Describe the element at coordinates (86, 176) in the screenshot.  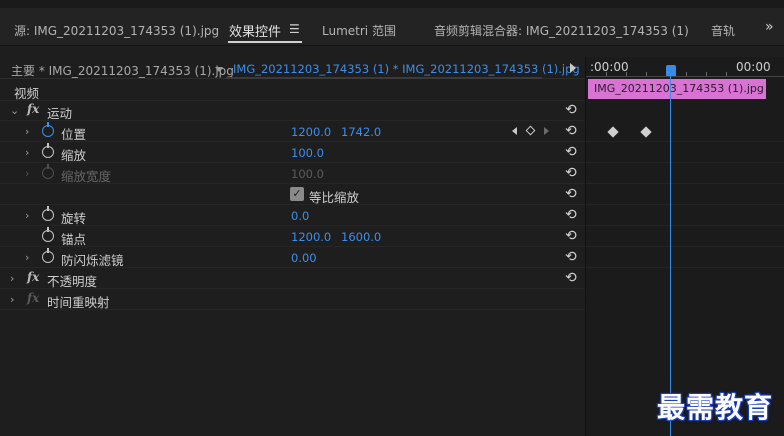
I see `scale-width-label: 缩放宽度` at that location.